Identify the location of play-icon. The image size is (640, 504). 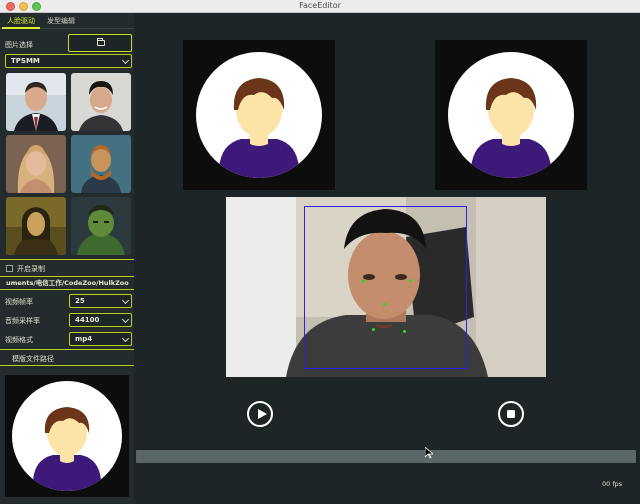
(262, 414).